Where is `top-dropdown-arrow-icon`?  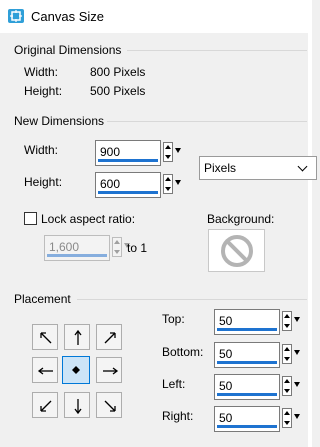
top-dropdown-arrow-icon is located at coordinates (297, 319).